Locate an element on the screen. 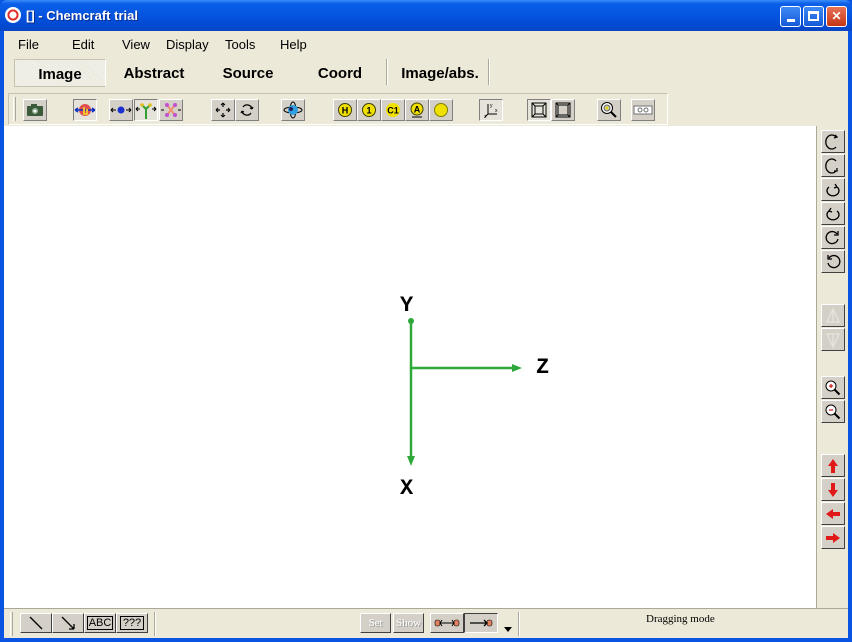 Image resolution: width=852 pixels, height=642 pixels. orthogonal-box-button is located at coordinates (563, 110).